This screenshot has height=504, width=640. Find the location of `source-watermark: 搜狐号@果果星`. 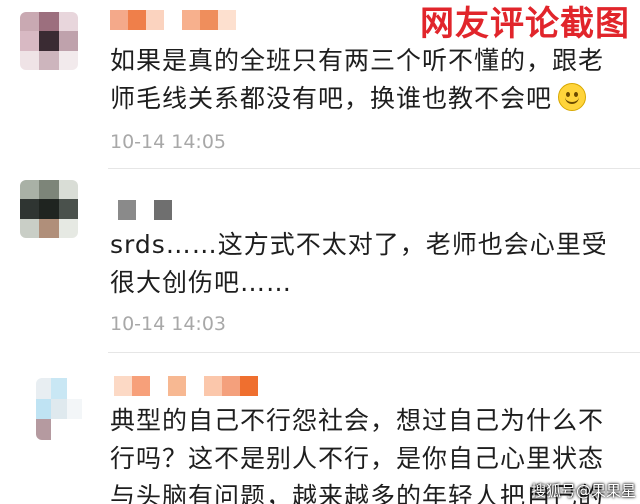

source-watermark: 搜狐号@果果星 is located at coordinates (583, 491).